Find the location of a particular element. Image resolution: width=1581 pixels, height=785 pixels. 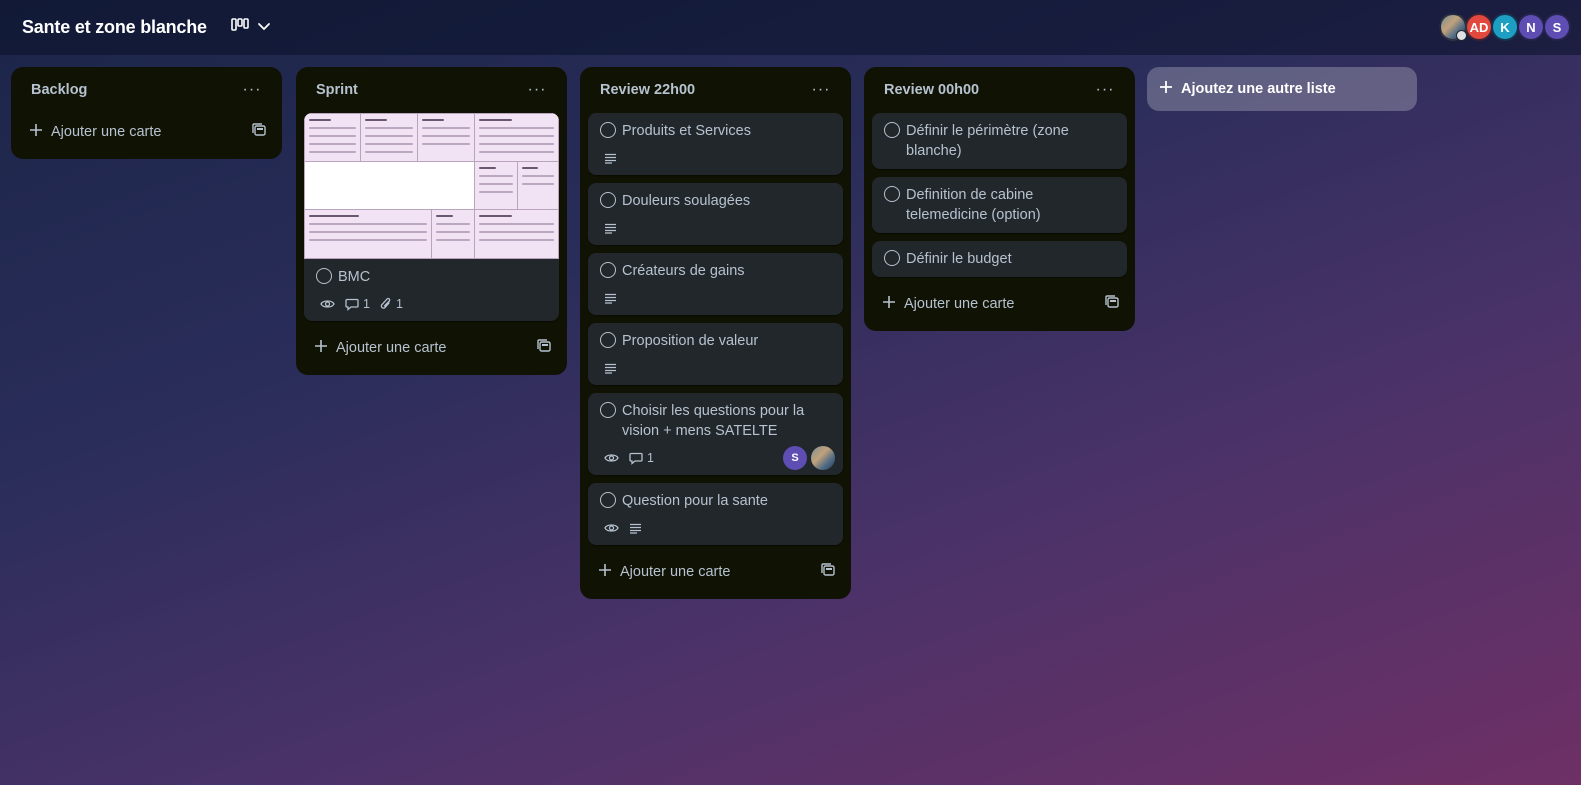

card-title: Définir le budget is located at coordinates (959, 259).